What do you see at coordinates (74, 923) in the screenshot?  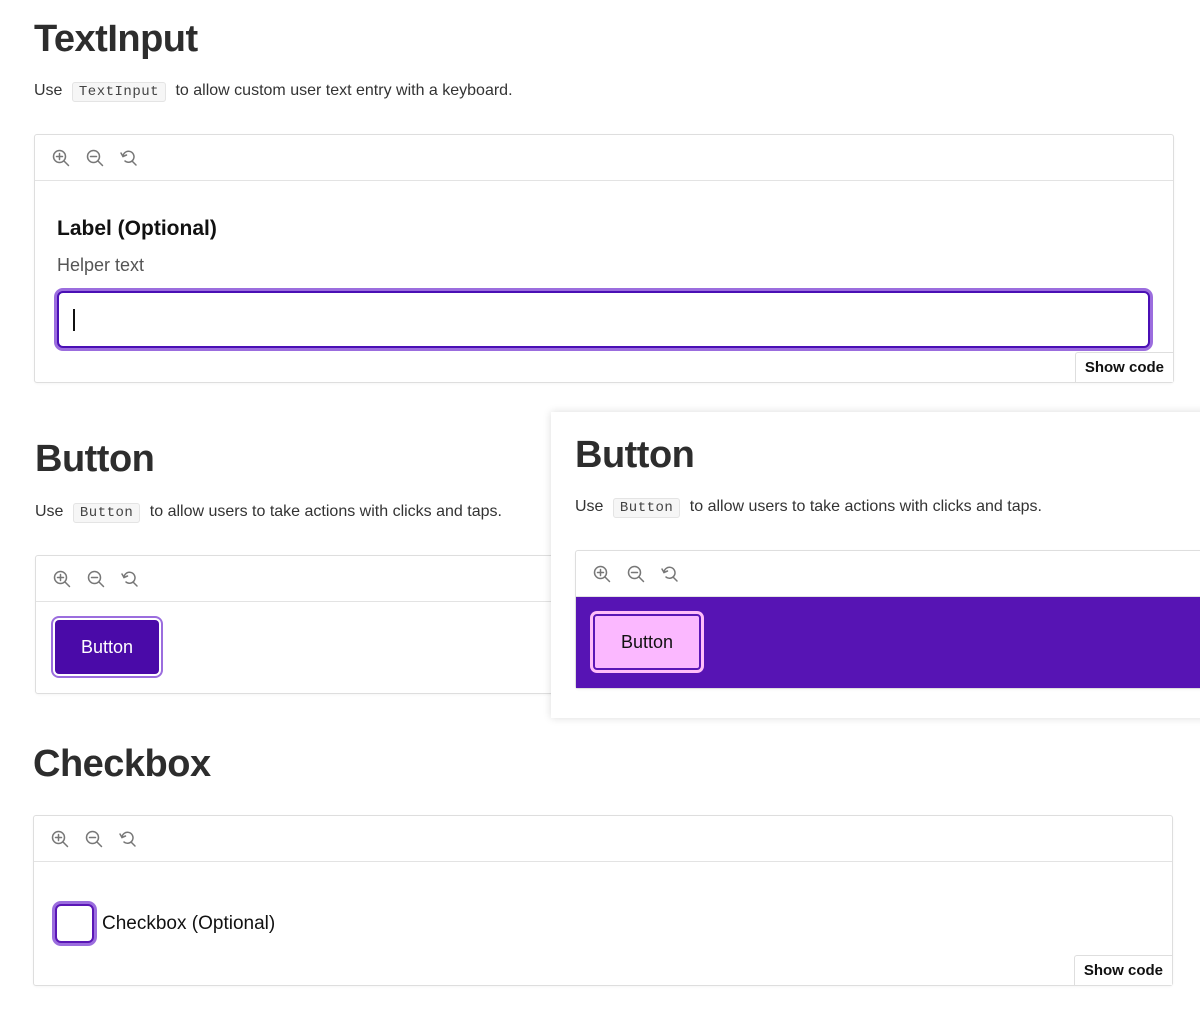 I see `checkbox-input` at bounding box center [74, 923].